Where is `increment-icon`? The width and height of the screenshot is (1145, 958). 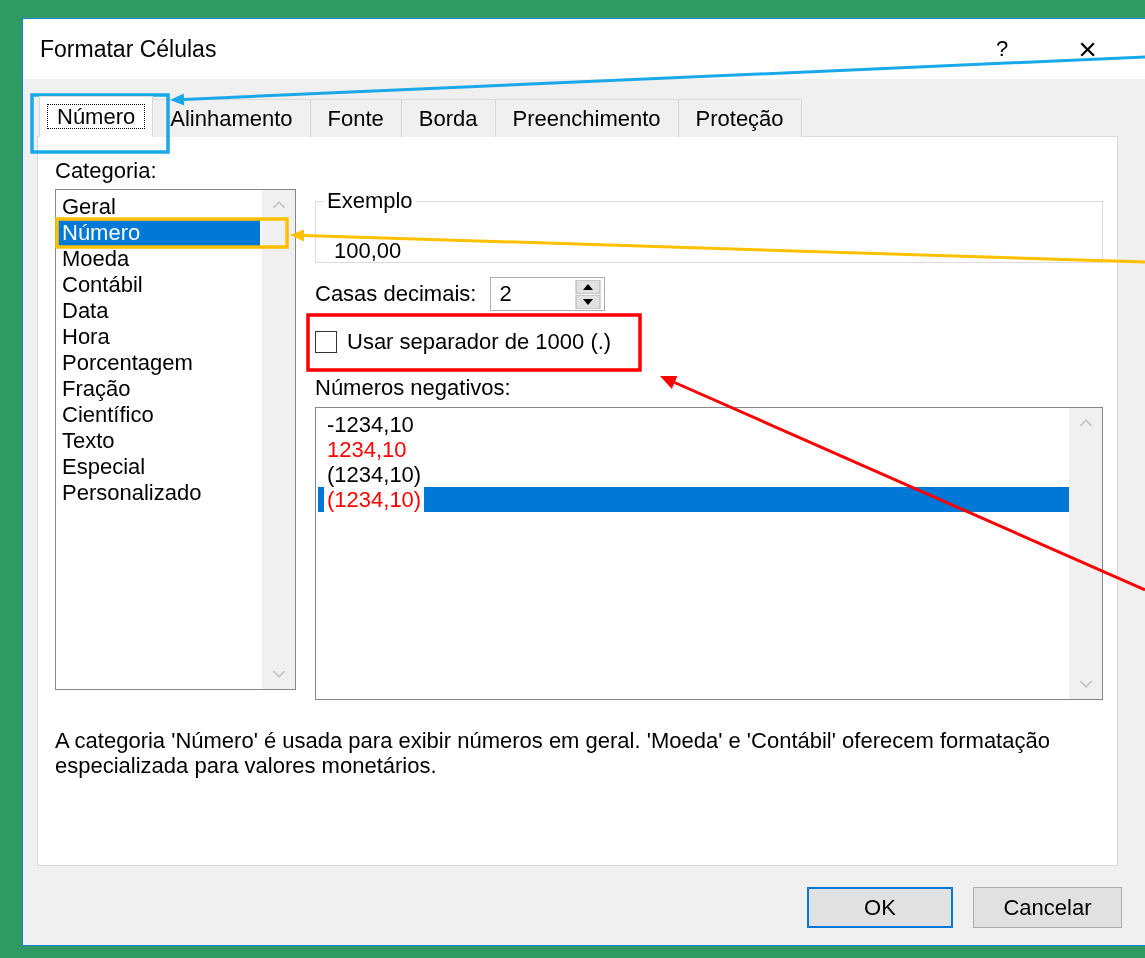
increment-icon is located at coordinates (588, 286).